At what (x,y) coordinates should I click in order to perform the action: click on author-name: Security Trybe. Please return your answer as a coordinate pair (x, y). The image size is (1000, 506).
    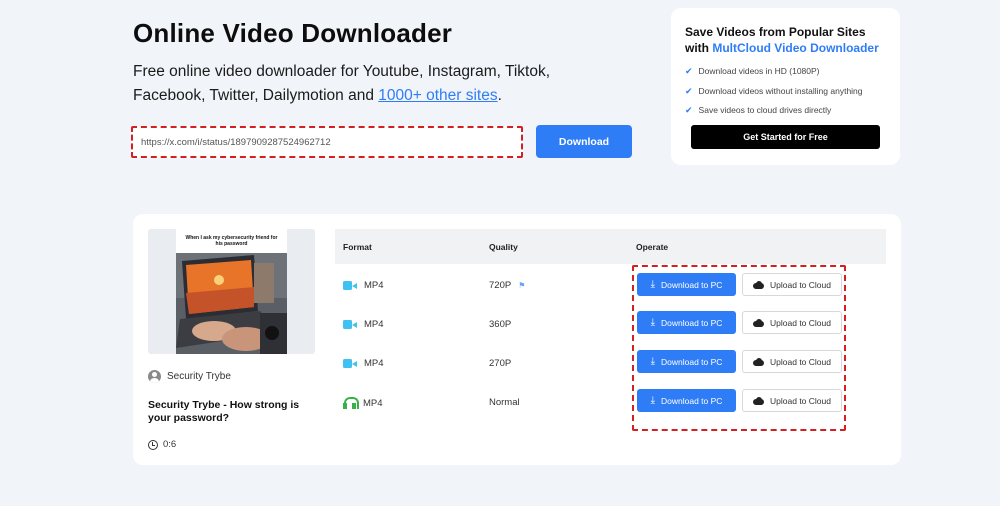
    Looking at the image, I should click on (199, 376).